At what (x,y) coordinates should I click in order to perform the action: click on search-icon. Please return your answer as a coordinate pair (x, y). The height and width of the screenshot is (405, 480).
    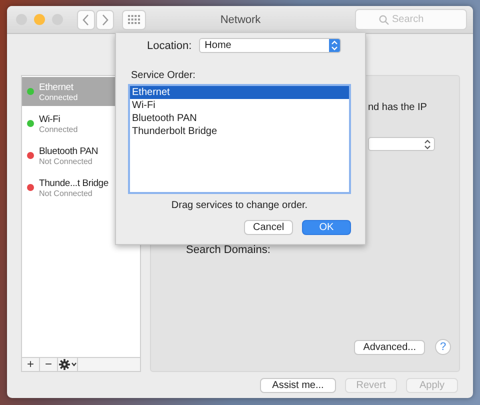
    Looking at the image, I should click on (384, 20).